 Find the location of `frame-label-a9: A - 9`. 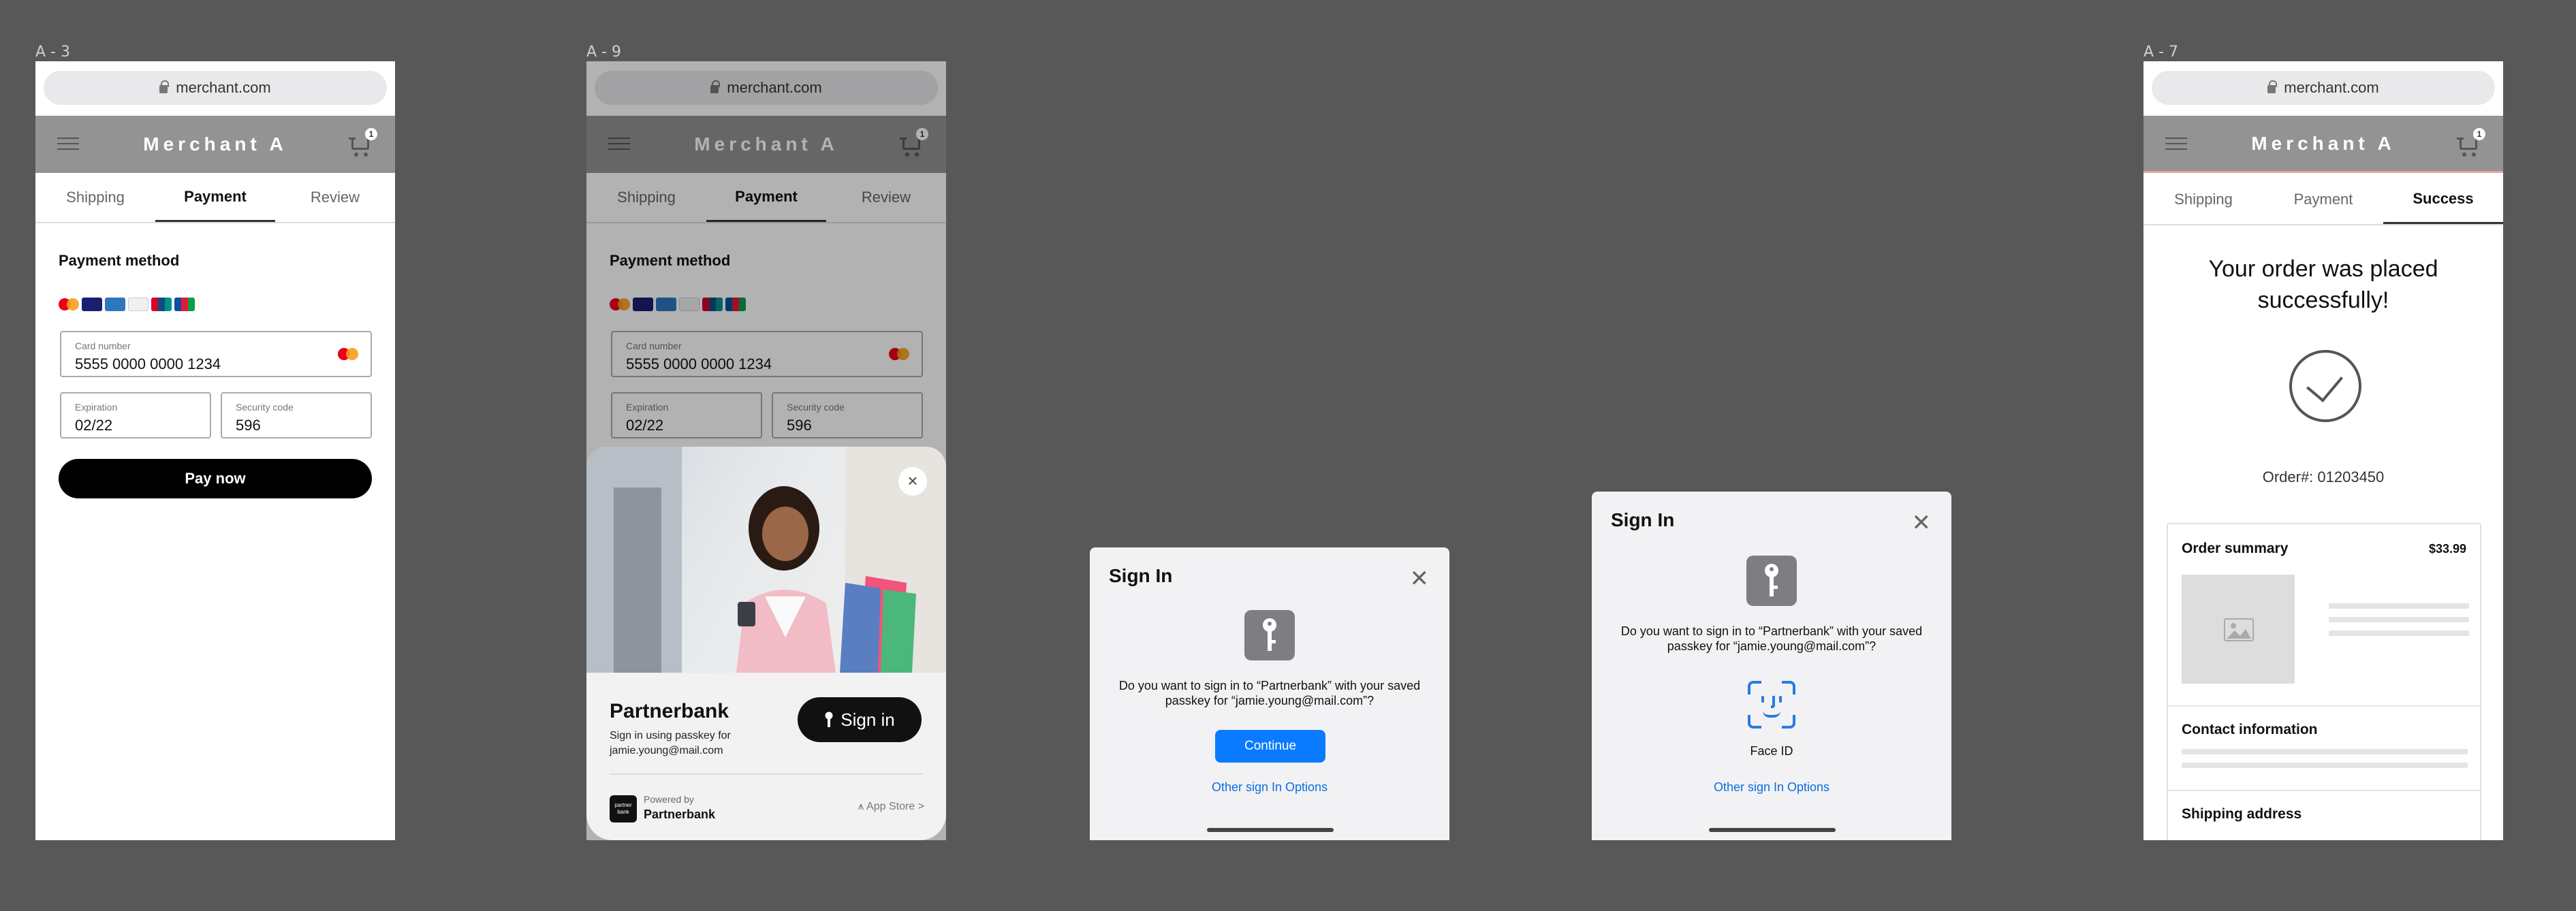

frame-label-a9: A - 9 is located at coordinates (603, 52).